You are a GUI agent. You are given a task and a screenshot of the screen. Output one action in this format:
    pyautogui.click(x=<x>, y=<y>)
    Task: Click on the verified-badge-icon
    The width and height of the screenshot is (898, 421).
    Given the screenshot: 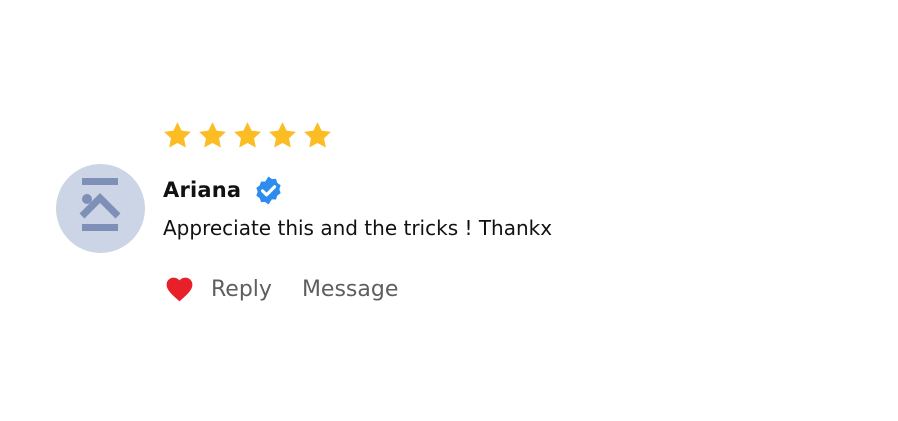 What is the action you would take?
    pyautogui.click(x=268, y=190)
    